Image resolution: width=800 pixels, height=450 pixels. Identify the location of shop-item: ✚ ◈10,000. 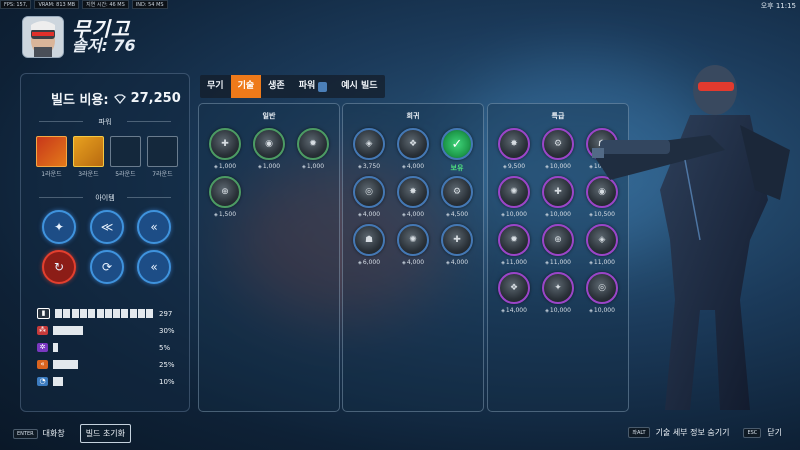
(558, 197).